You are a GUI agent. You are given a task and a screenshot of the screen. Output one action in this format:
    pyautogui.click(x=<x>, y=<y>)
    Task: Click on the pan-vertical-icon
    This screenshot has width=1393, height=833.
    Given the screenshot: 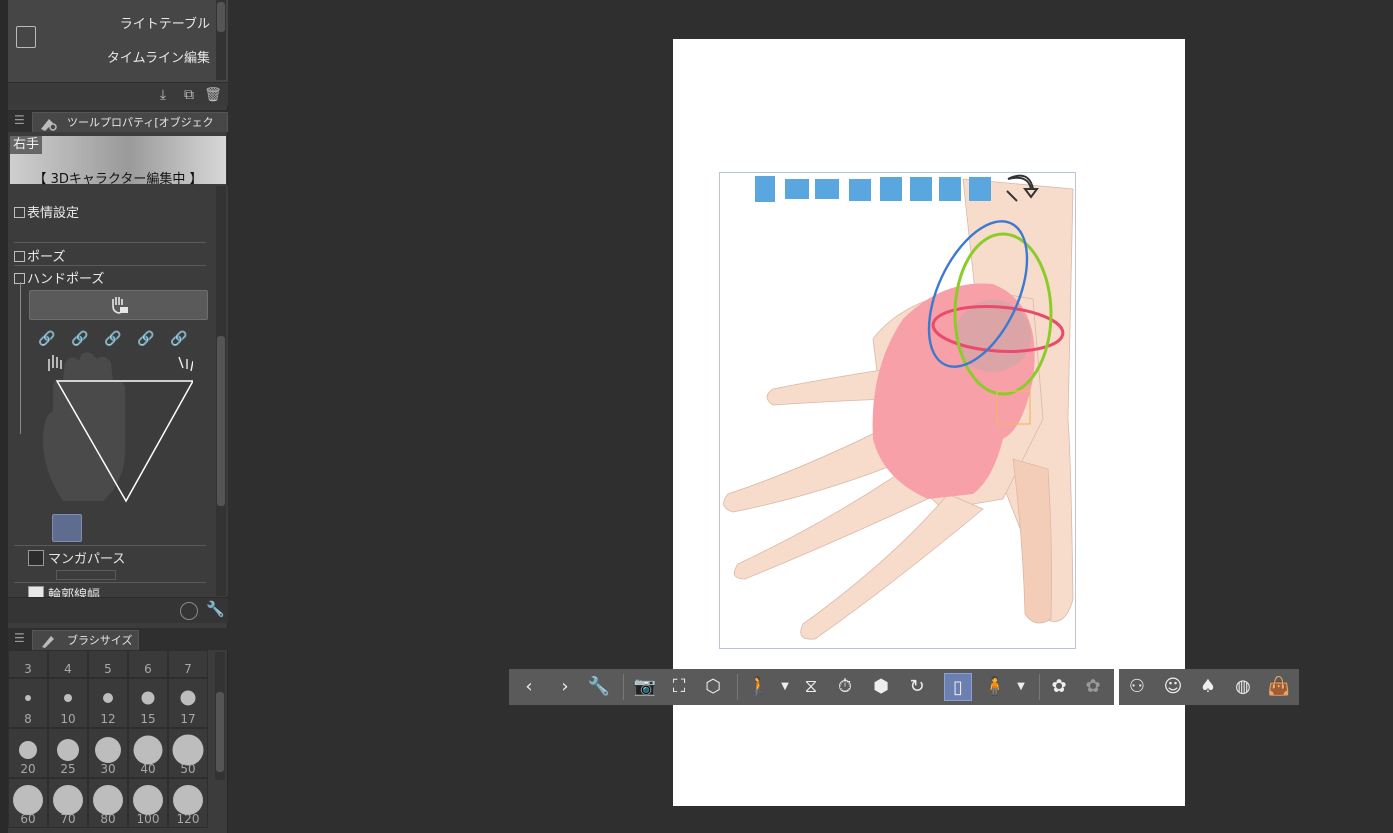 What is the action you would take?
    pyautogui.click(x=827, y=189)
    